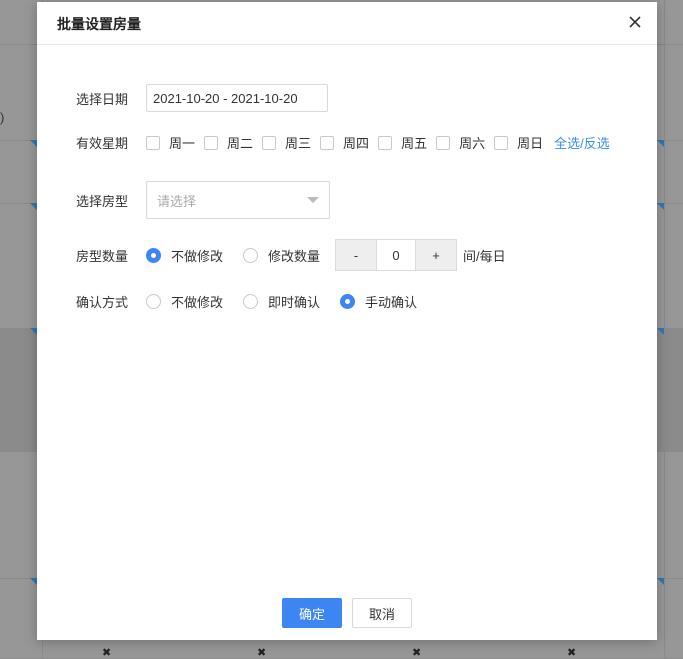  I want to click on decrement-button: -, so click(356, 255).